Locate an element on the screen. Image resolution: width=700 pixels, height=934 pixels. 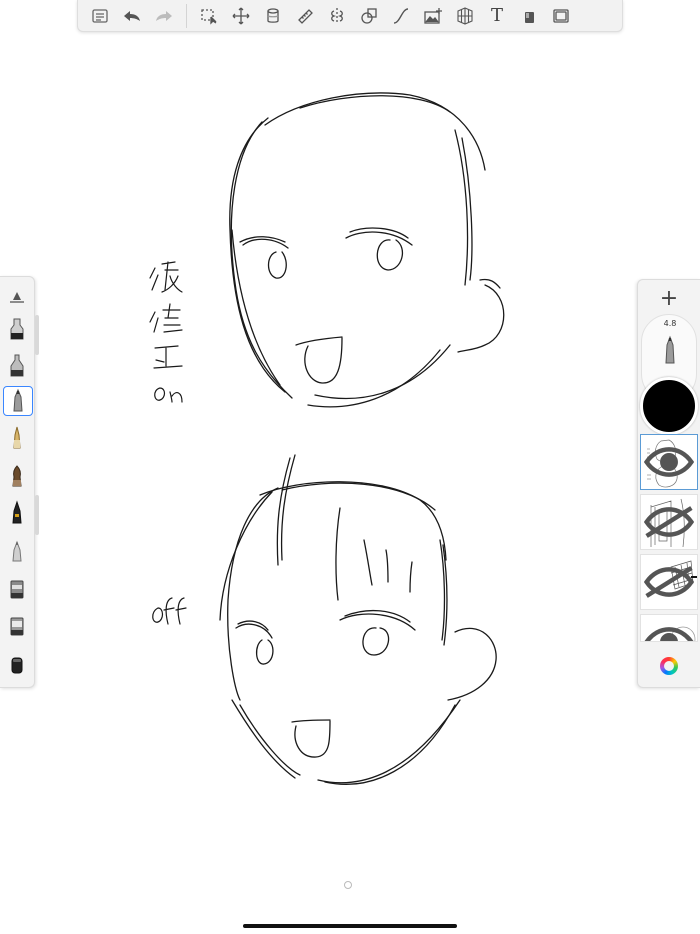
import-image-button is located at coordinates (433, 16).